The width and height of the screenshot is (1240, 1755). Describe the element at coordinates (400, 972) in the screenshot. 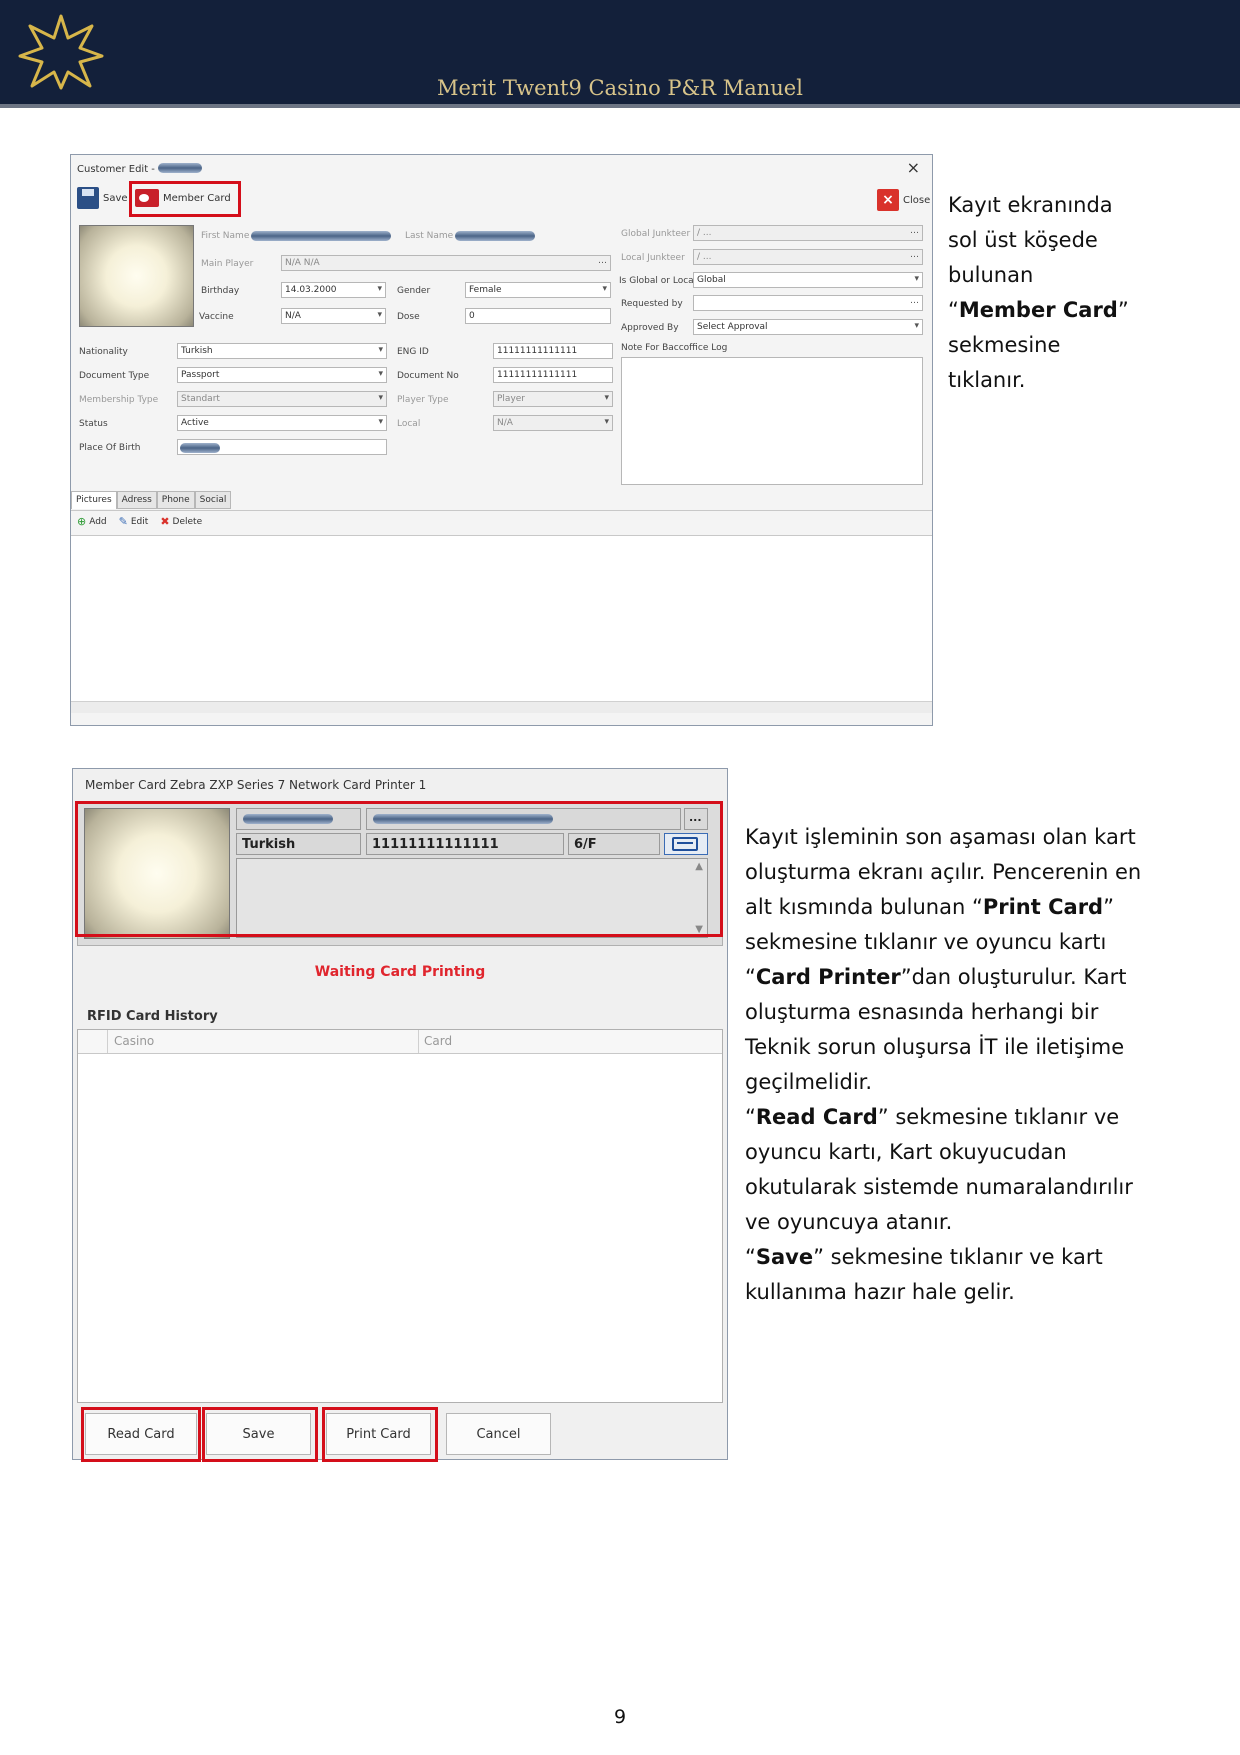

I see `waiting-status: Waiting Card Printing` at that location.